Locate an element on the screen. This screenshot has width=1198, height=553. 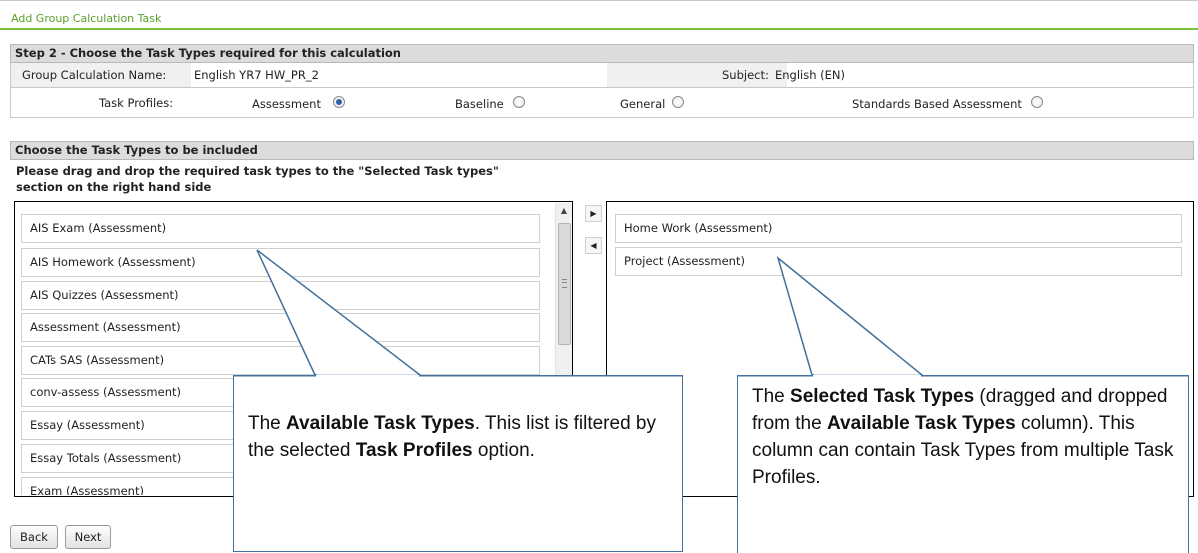
calc-name-label: Group Calculation Name: is located at coordinates (94, 75).